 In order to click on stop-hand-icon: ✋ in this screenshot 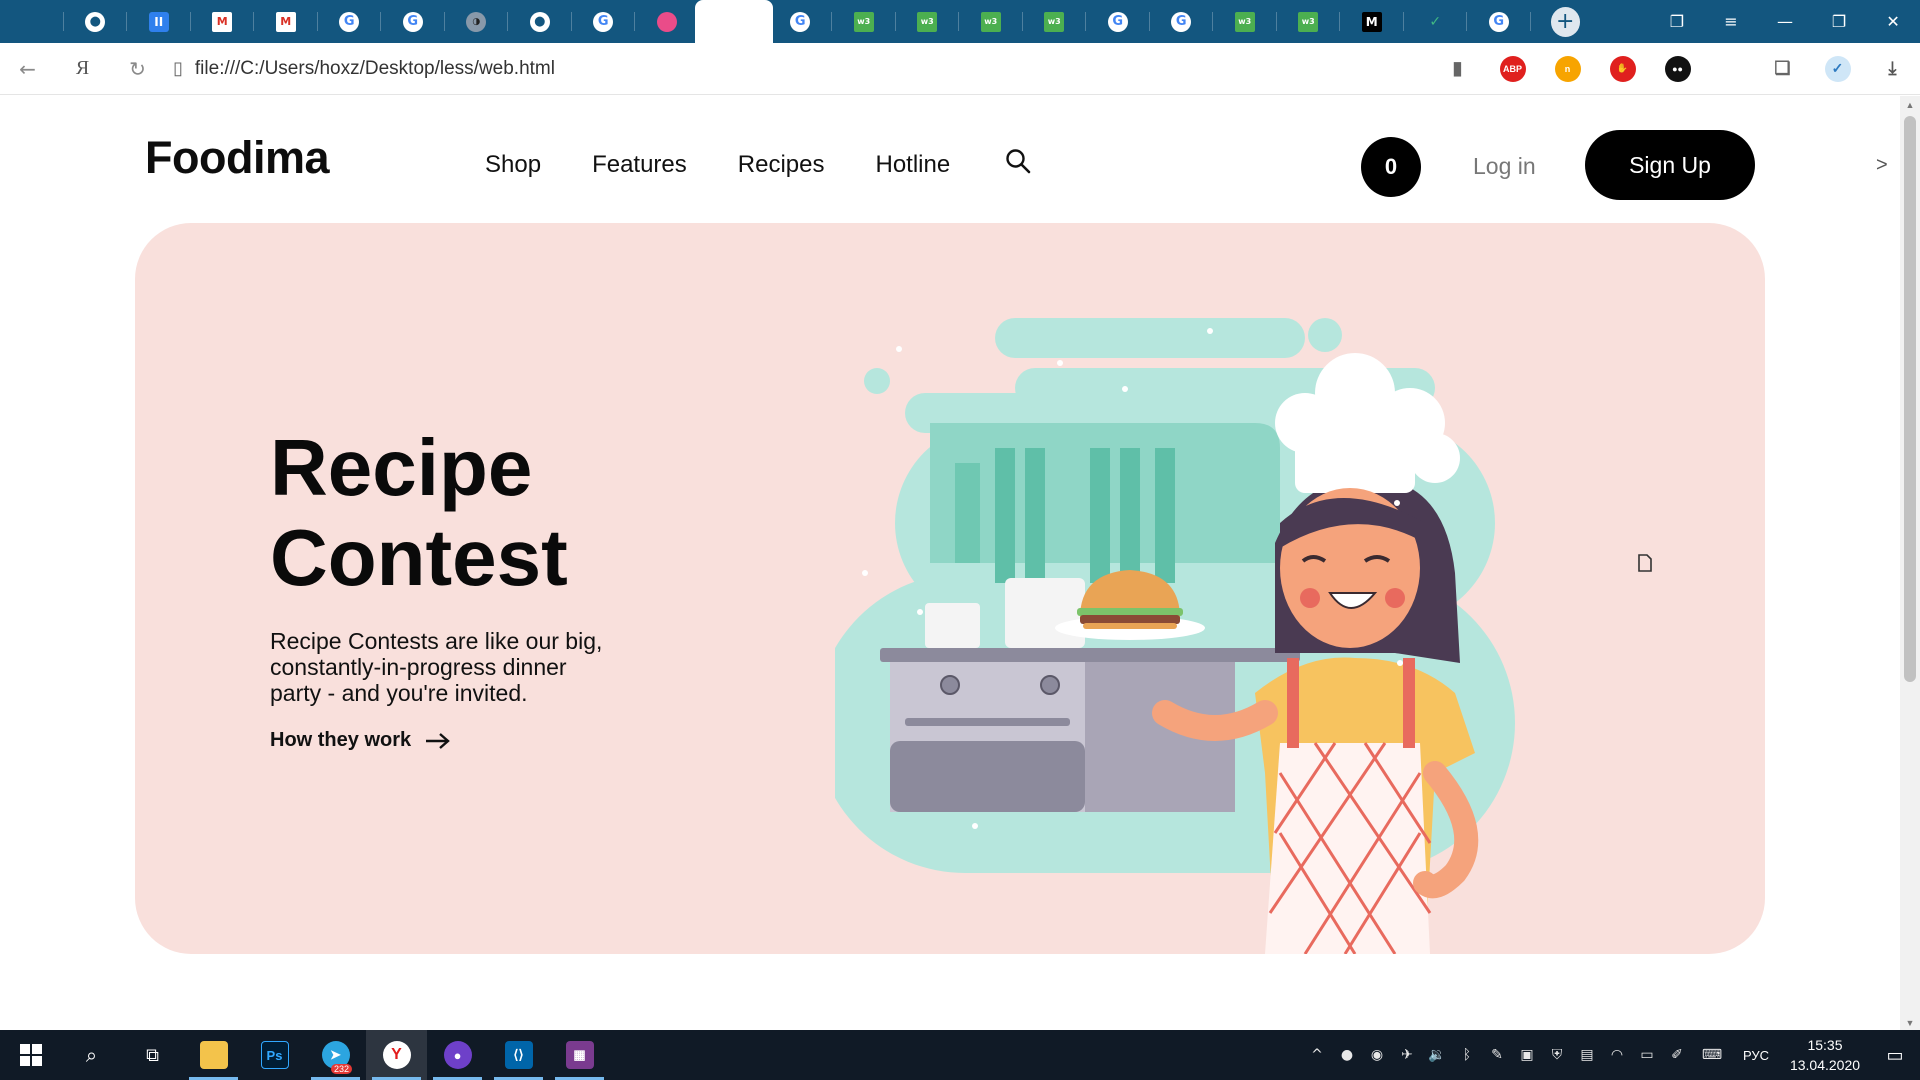, I will do `click(1622, 68)`.